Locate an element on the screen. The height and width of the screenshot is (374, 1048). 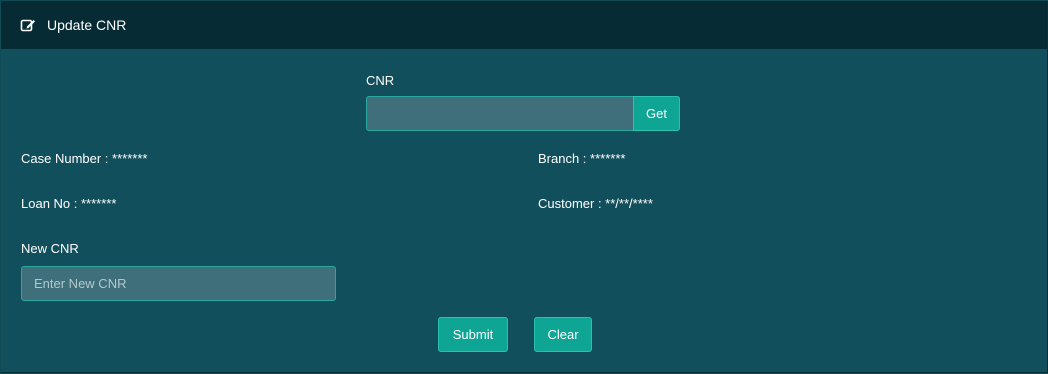
new-cnr-label: New CNR is located at coordinates (50, 248).